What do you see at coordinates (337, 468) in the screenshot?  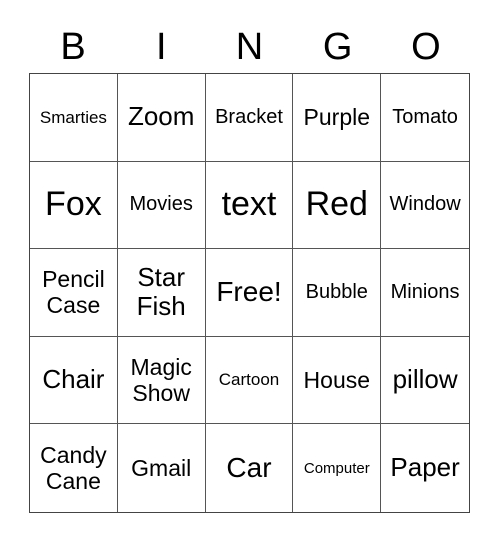 I see `bingo-cell: Computer` at bounding box center [337, 468].